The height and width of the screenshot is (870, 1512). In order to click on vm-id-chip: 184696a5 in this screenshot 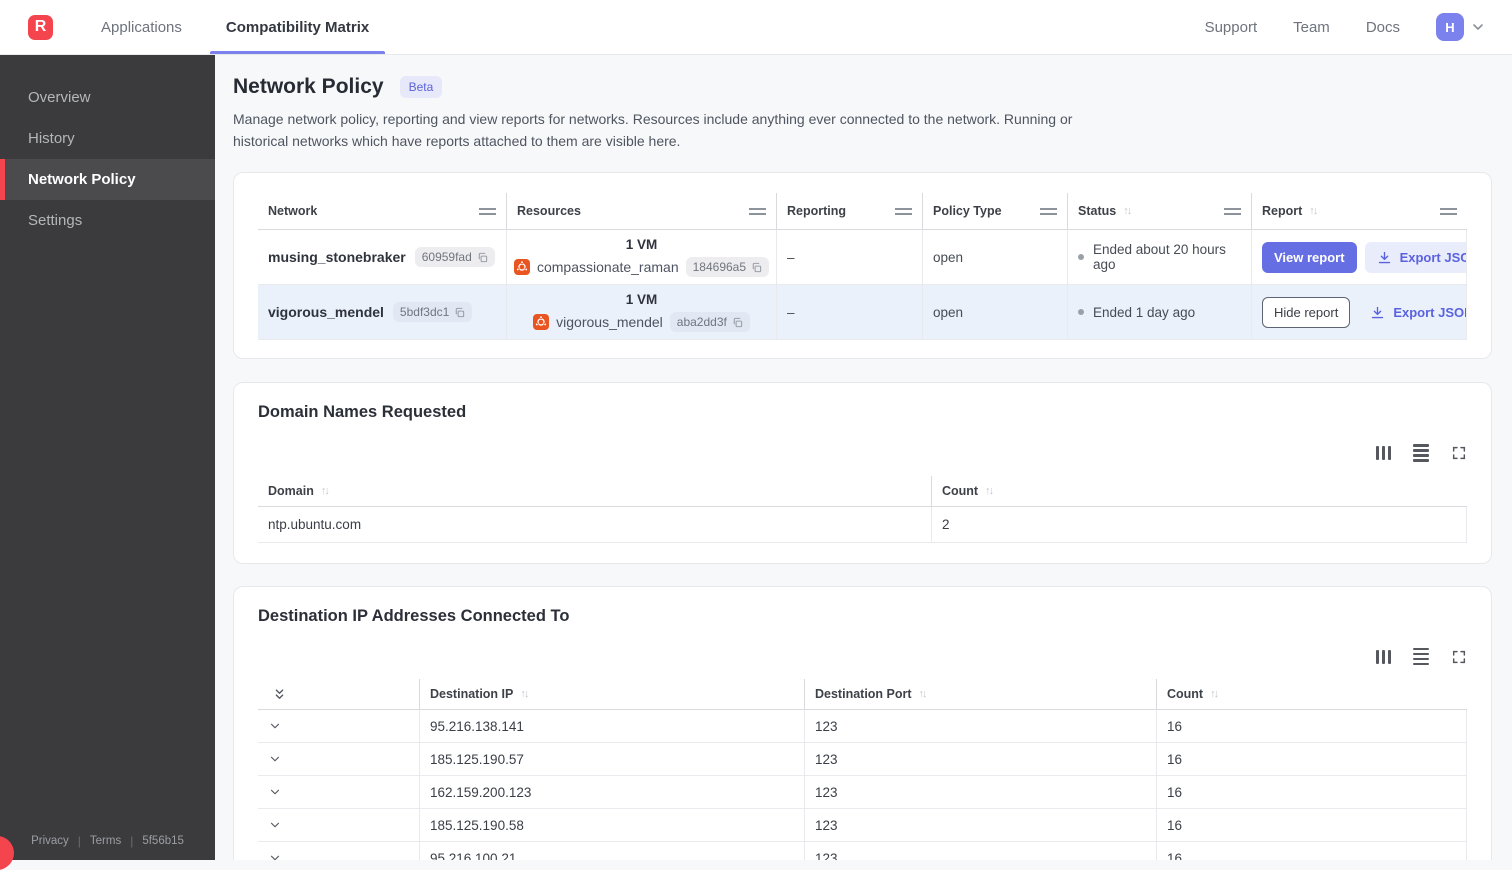, I will do `click(727, 267)`.